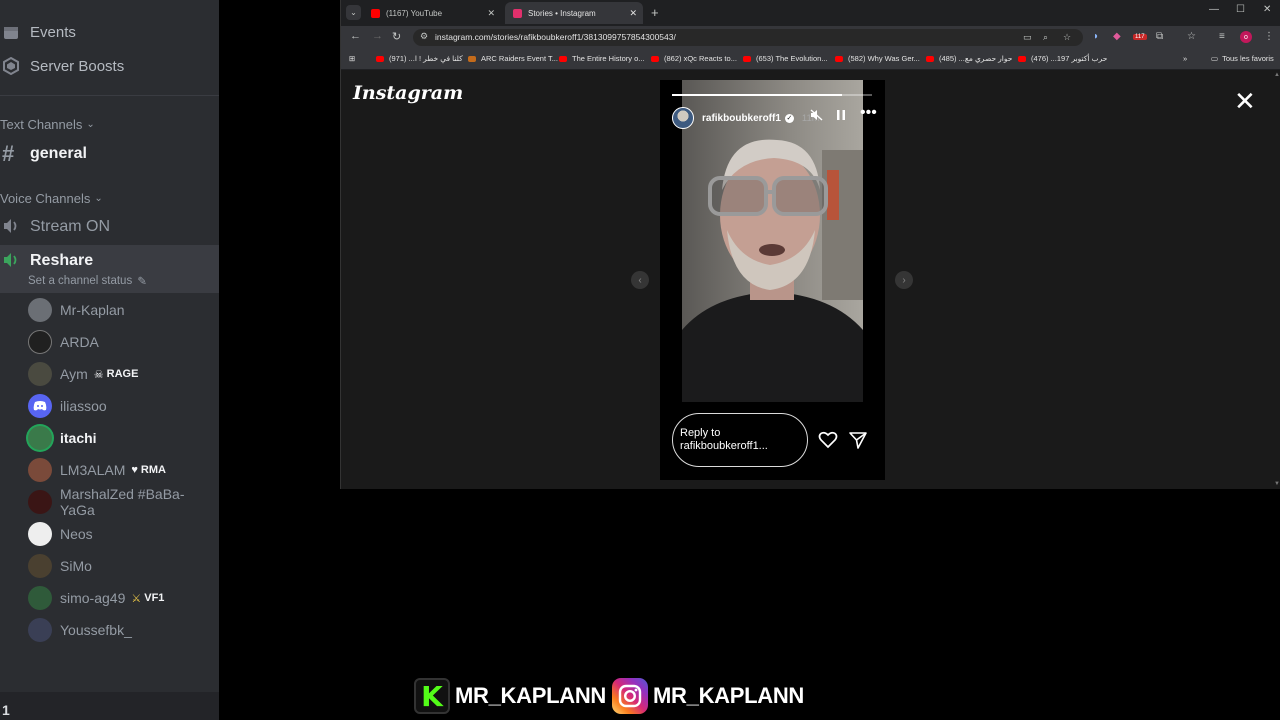  Describe the element at coordinates (51, 198) in the screenshot. I see `voice-channels-category: Voice Channels ⌄` at that location.